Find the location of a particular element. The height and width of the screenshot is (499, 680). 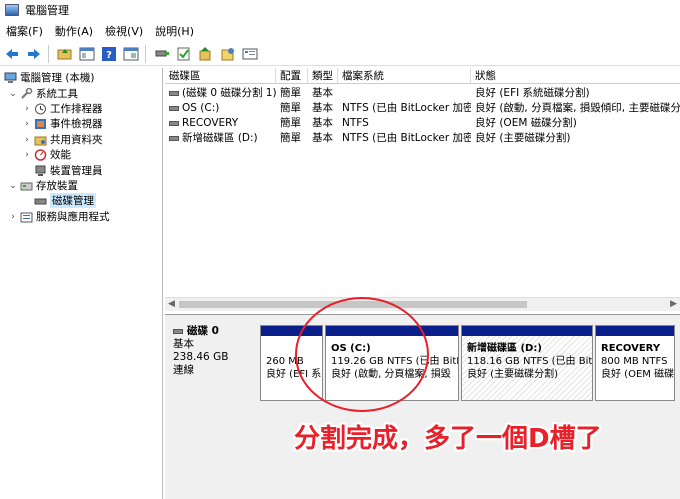

menu-file: 檔案(F) is located at coordinates (24, 31).